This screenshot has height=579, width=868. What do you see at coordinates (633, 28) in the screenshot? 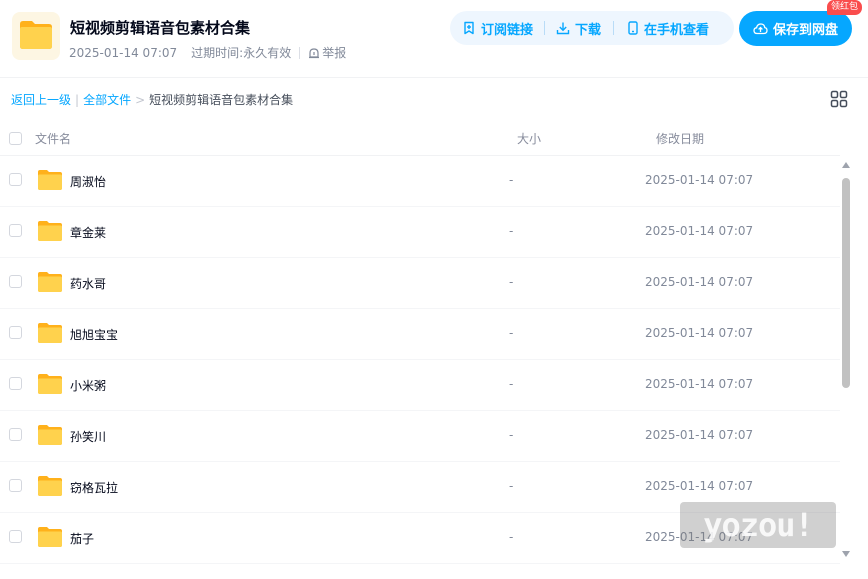
I see `phone-icon` at bounding box center [633, 28].